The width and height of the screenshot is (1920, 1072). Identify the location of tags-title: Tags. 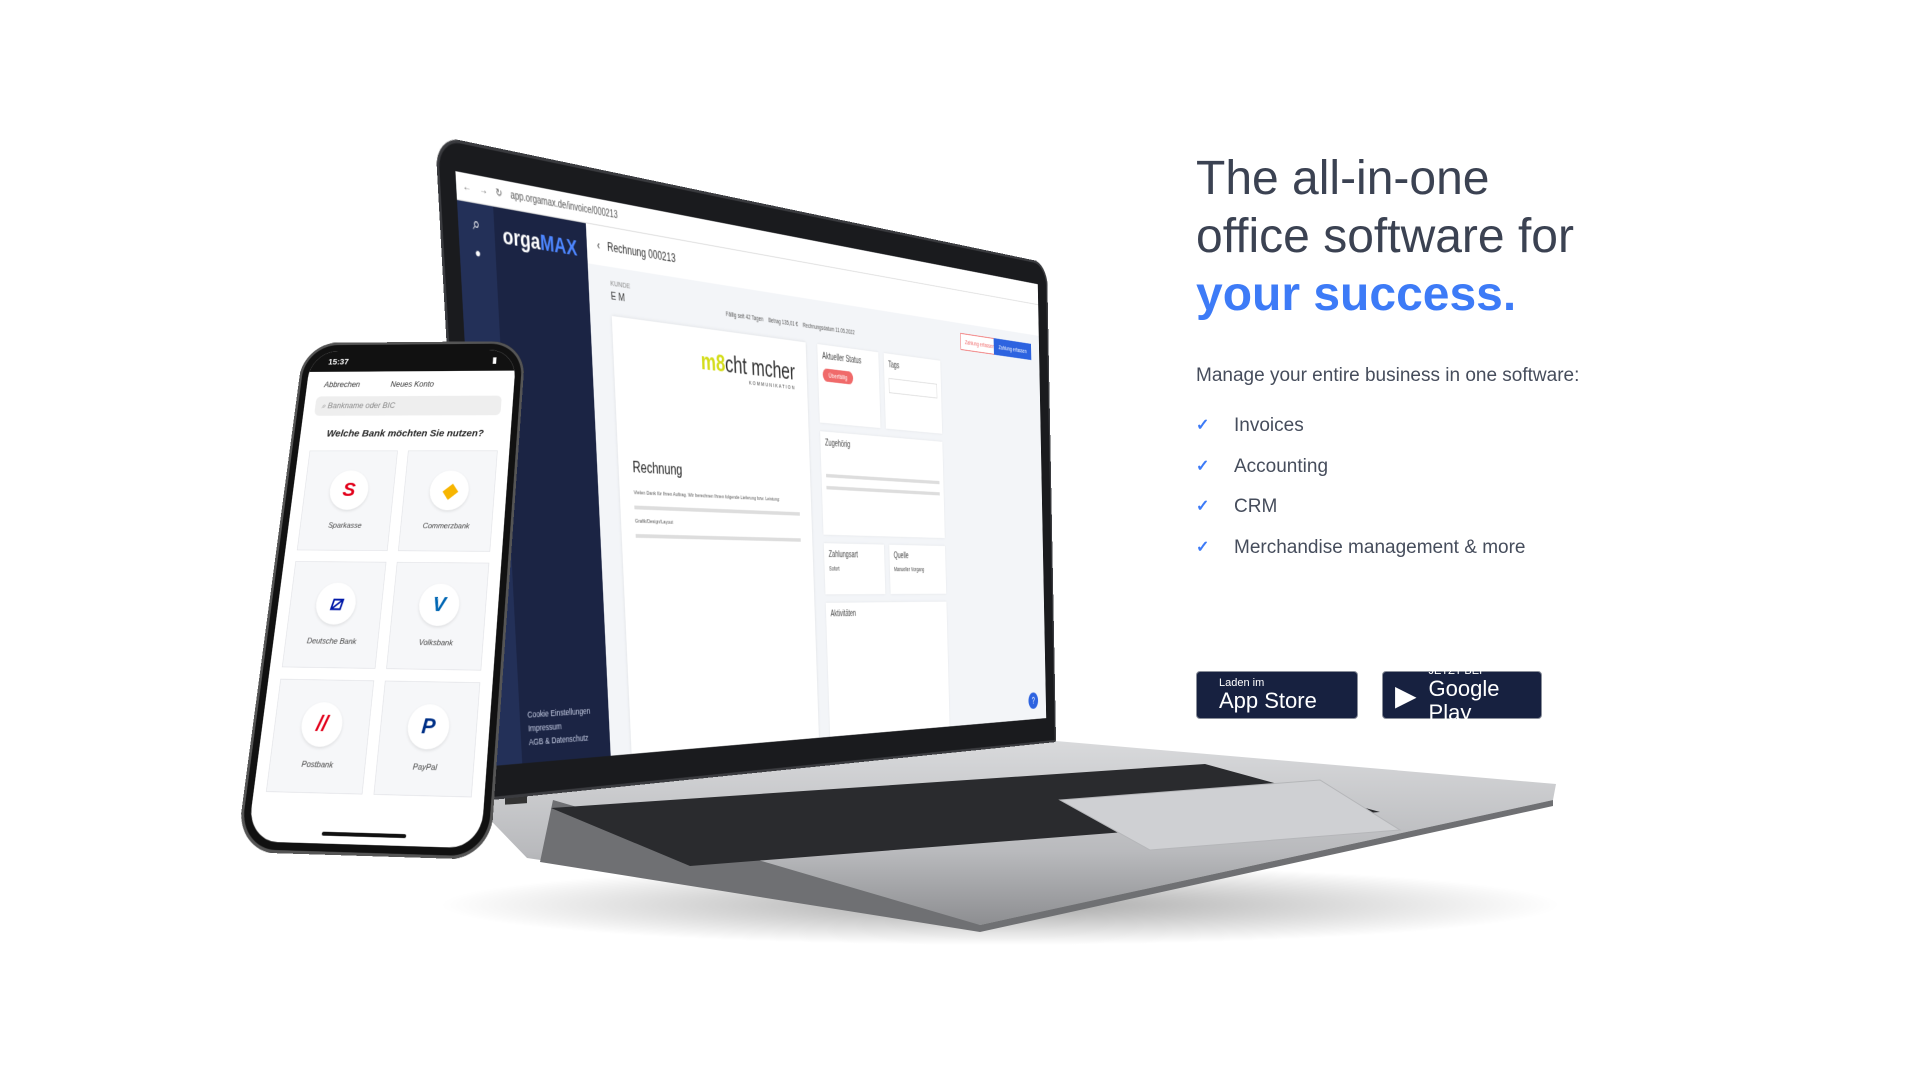
(894, 365).